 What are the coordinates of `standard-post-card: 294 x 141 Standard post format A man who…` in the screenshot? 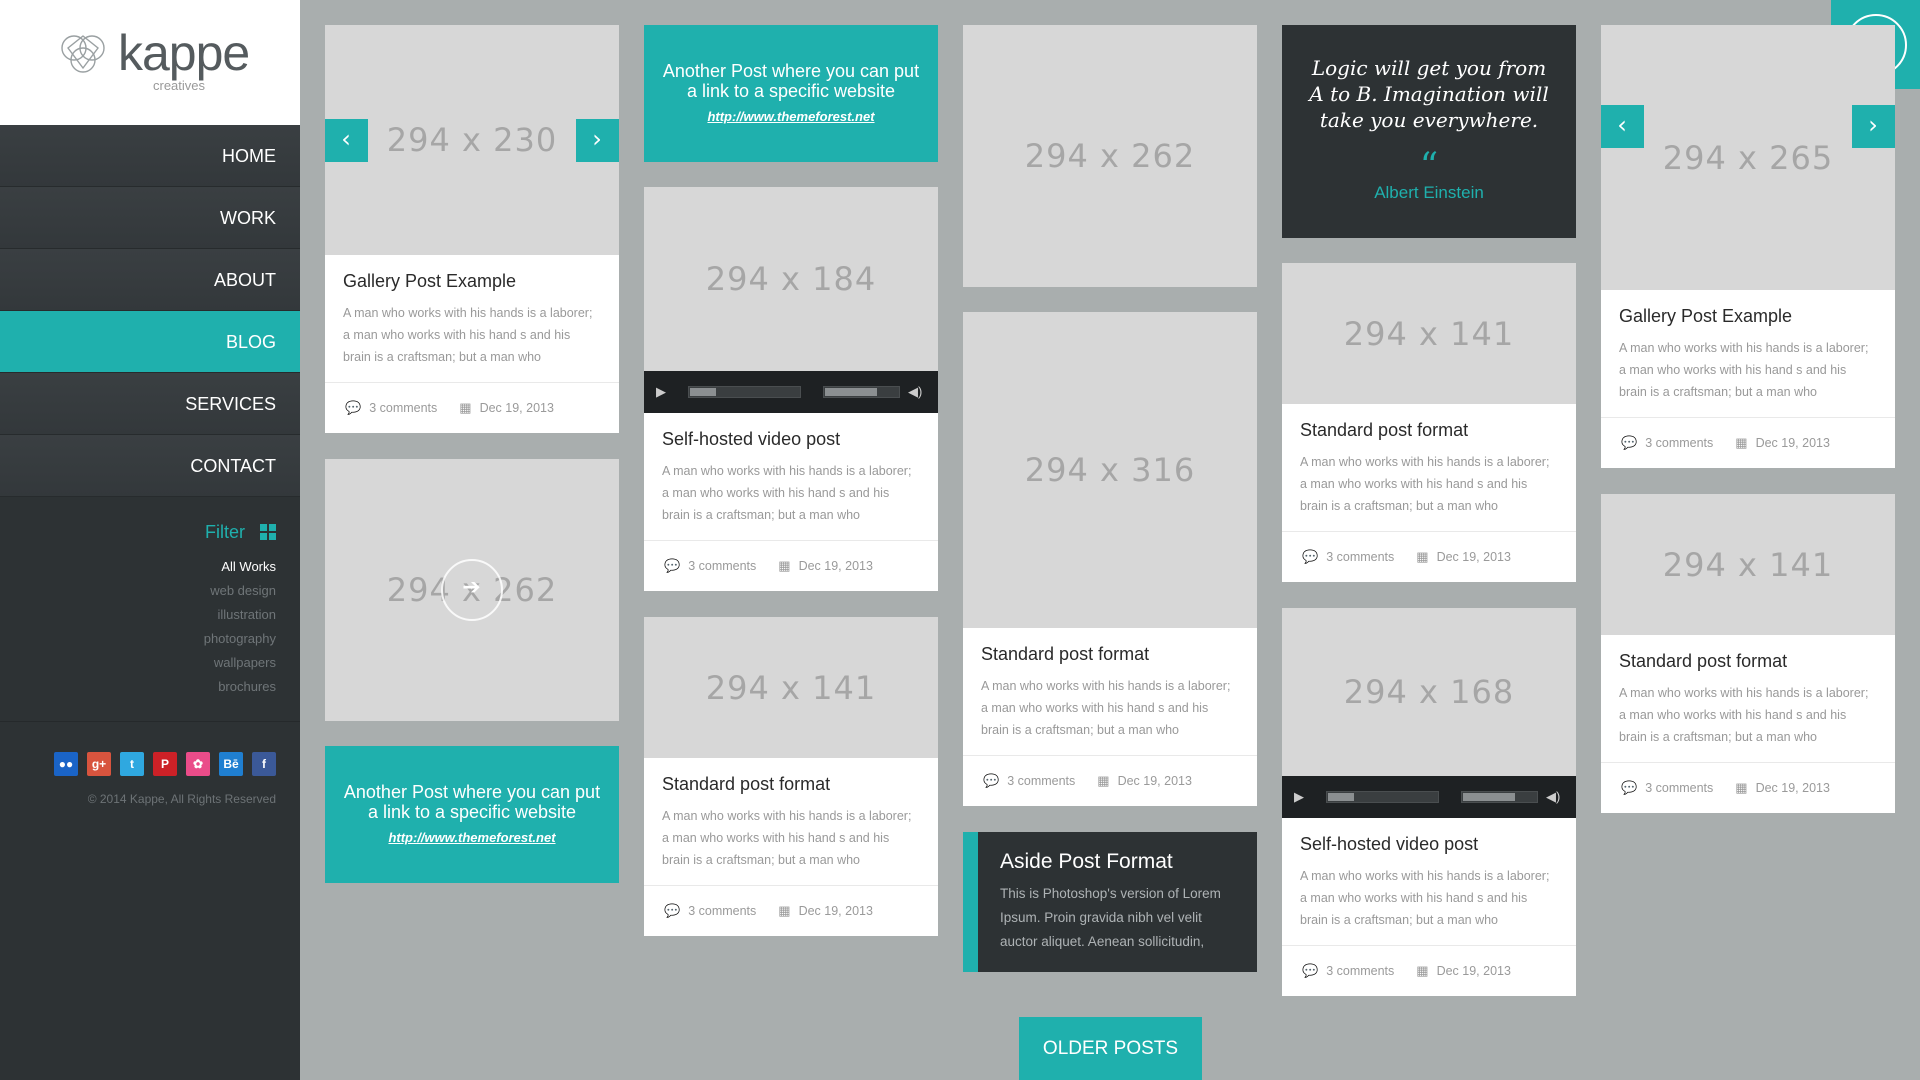 It's located at (1748, 653).